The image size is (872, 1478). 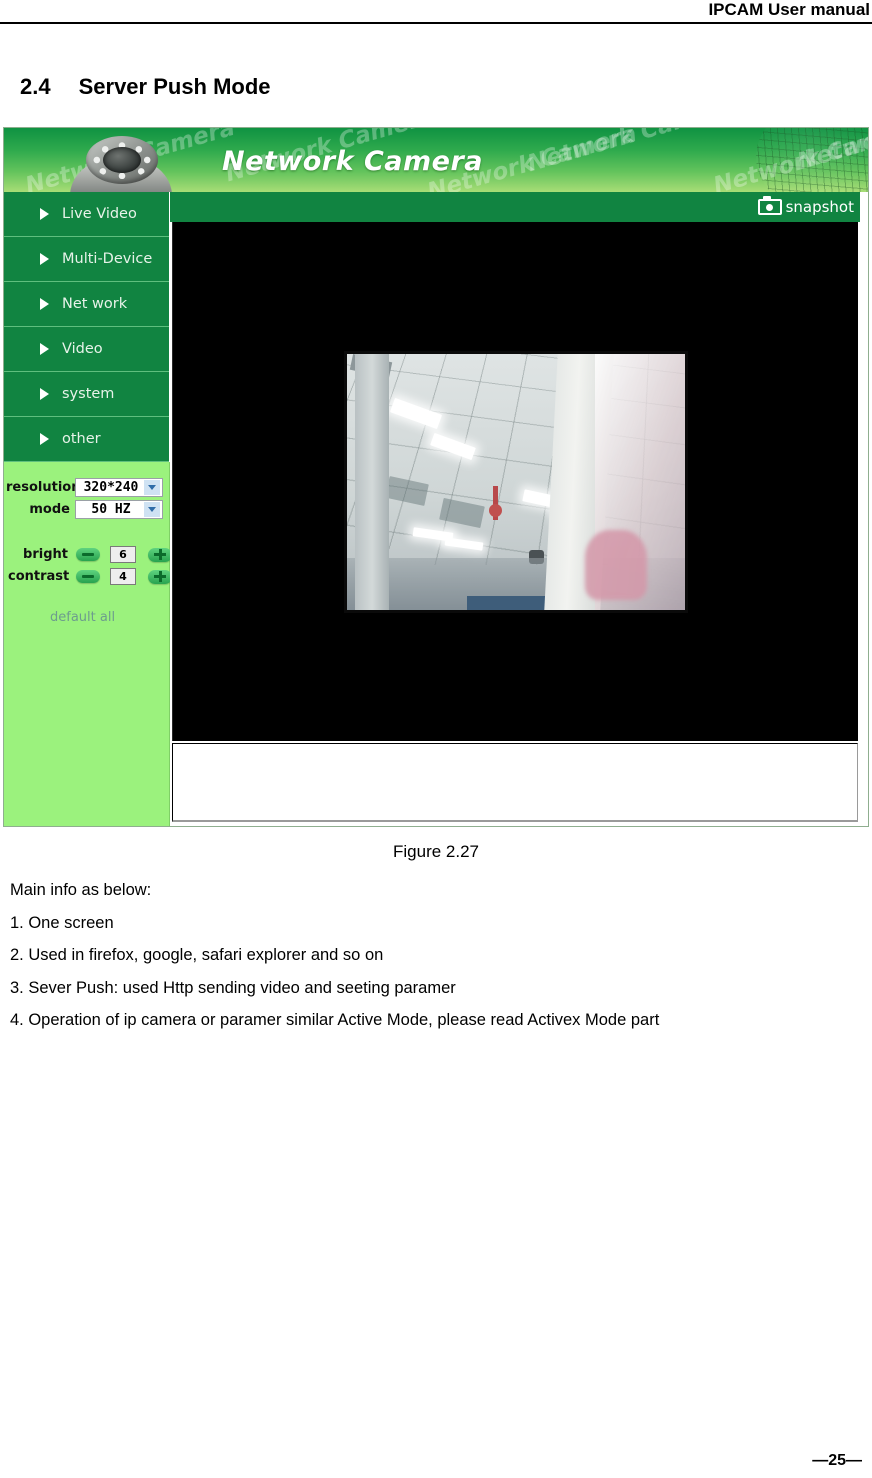 I want to click on document-header-title: IPCAM User manual, so click(x=789, y=9).